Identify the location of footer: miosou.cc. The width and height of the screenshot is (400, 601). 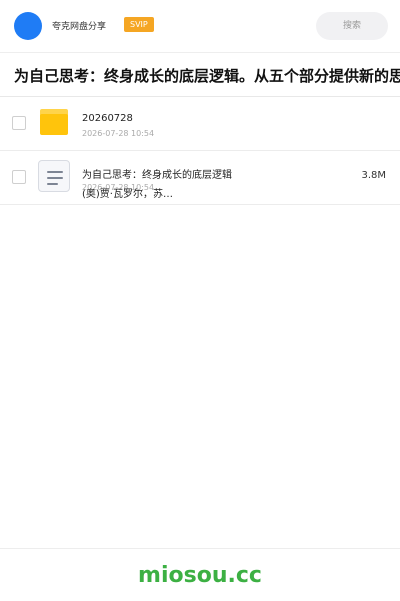
(200, 574).